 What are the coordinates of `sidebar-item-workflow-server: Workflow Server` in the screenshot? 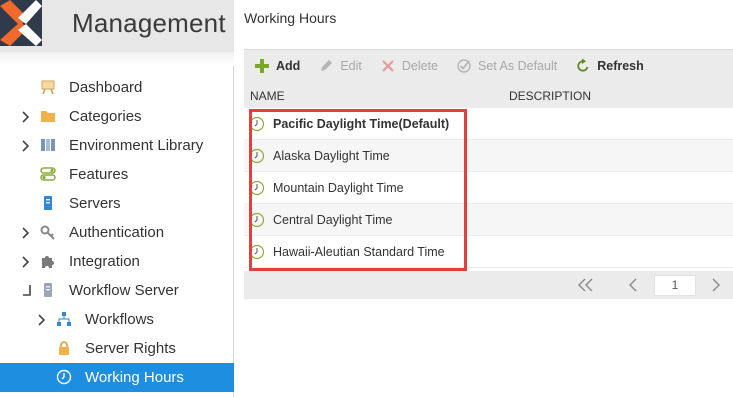 It's located at (117, 290).